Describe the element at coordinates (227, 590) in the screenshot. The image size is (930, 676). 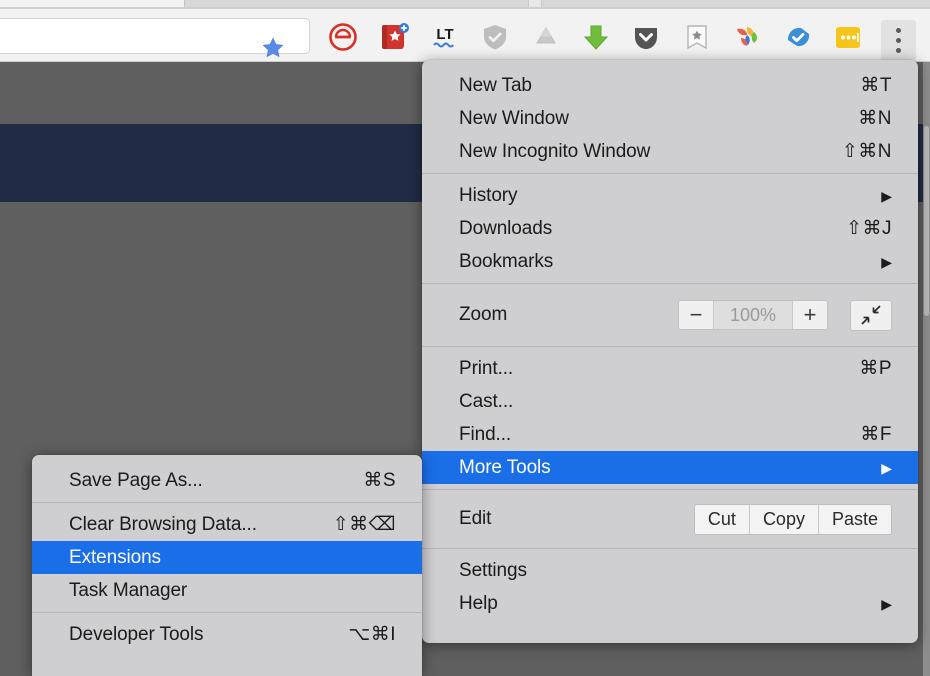
I see `submenu-item-task-manager: Task Manager` at that location.